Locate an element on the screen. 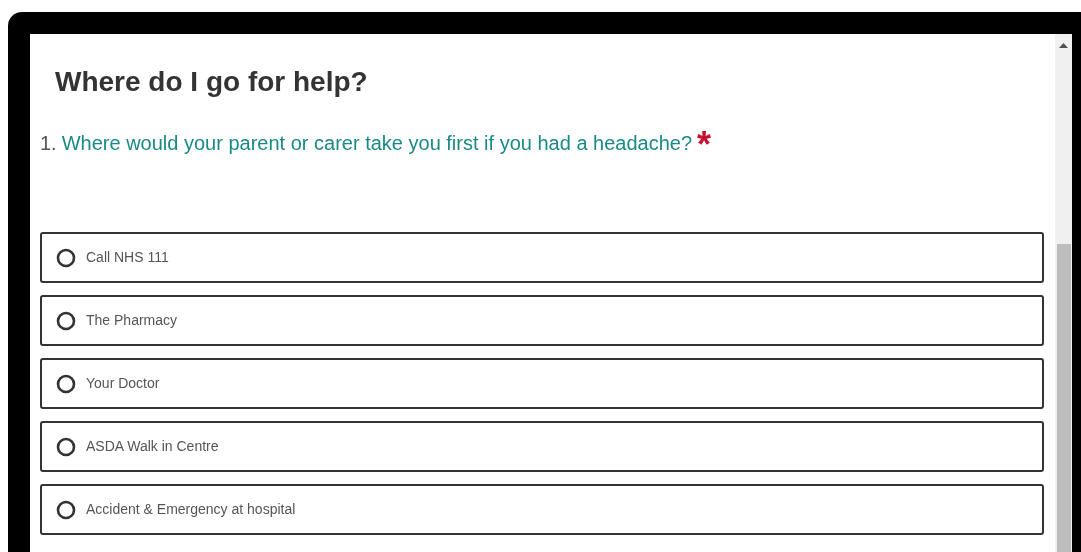 Image resolution: width=1081 pixels, height=552 pixels. scrollbar-thumb is located at coordinates (1063, 398).